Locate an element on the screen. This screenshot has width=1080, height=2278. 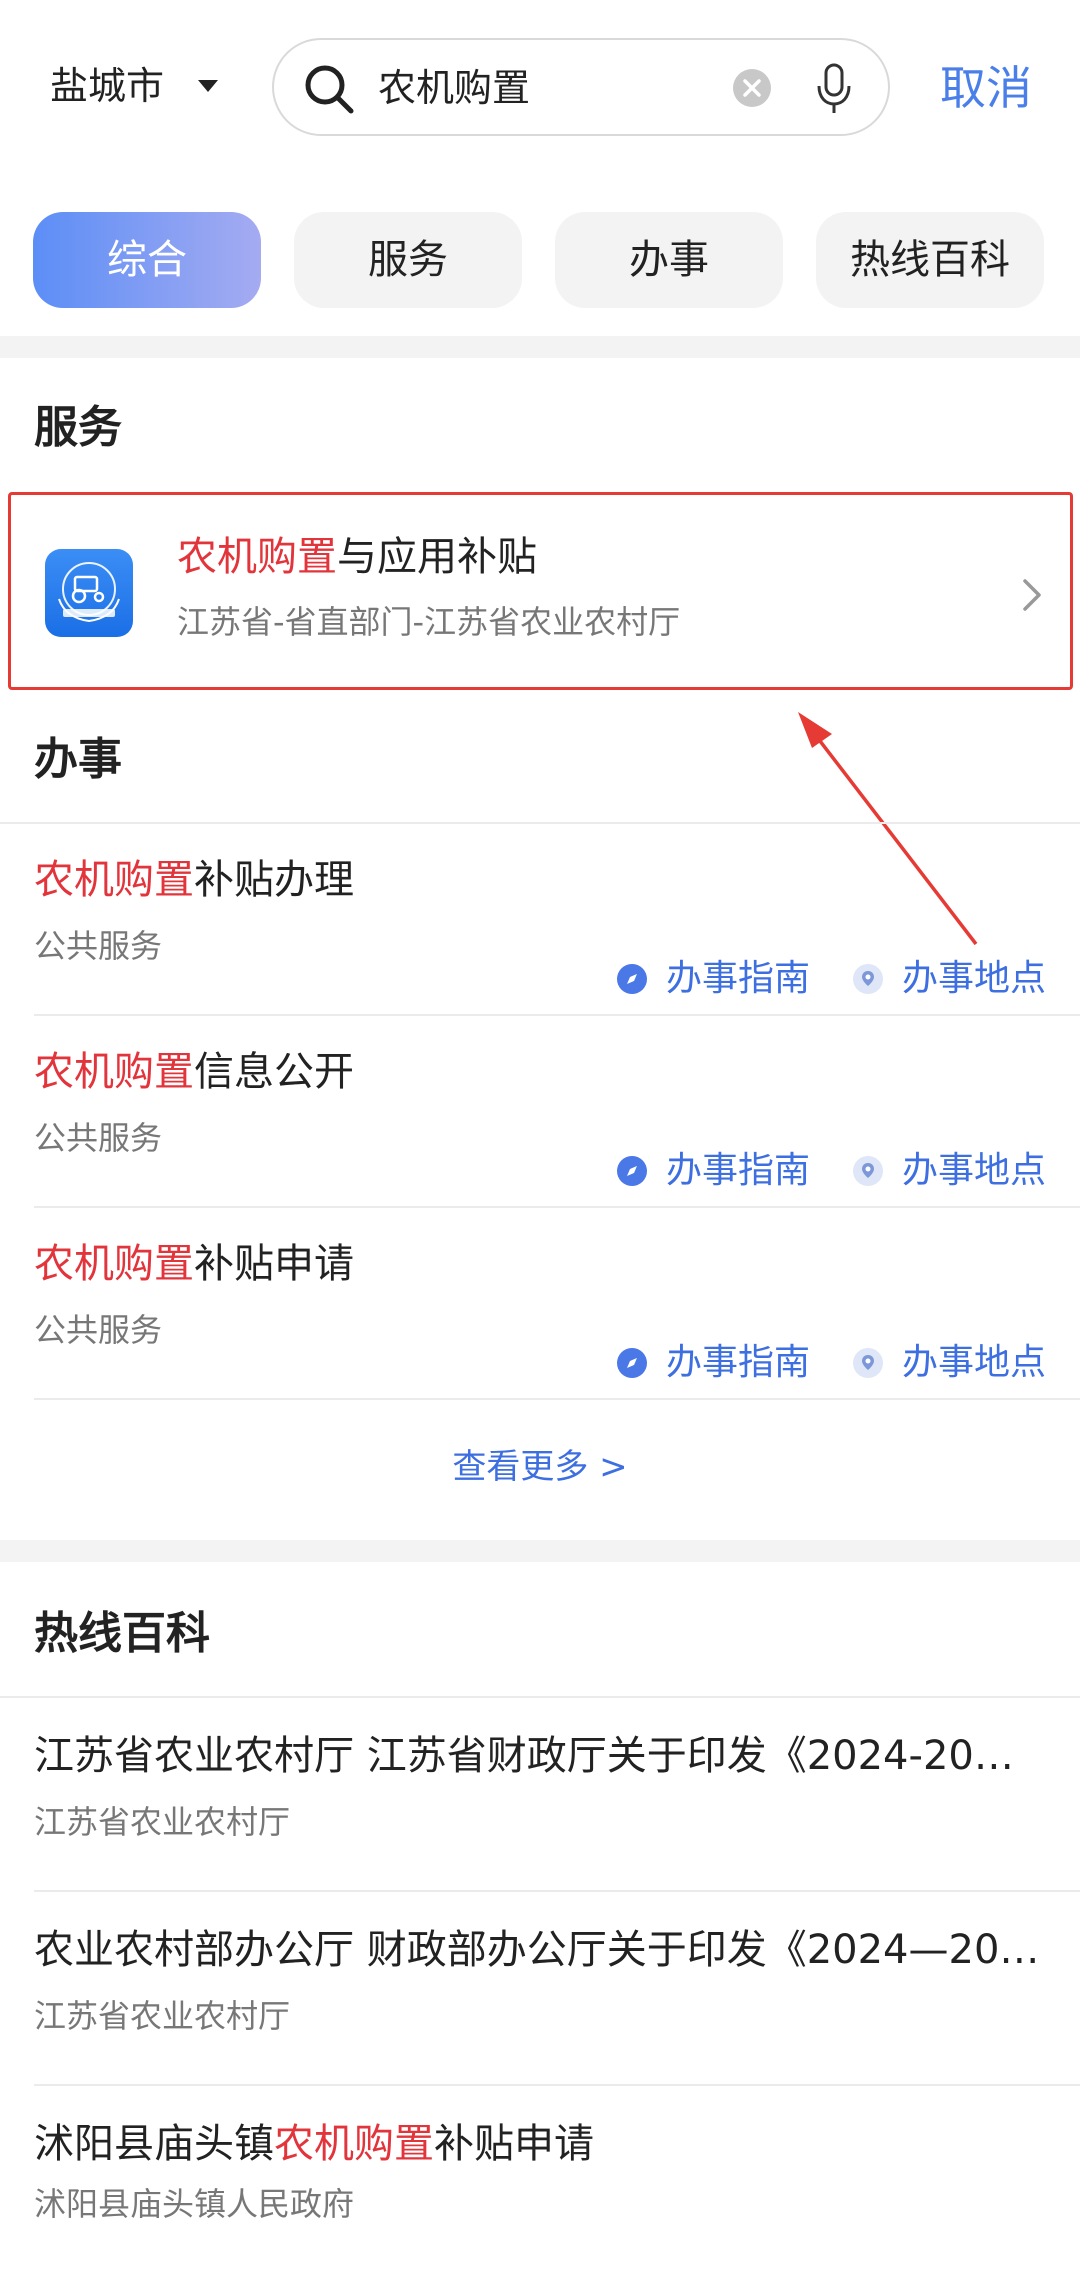
clear-icon is located at coordinates (752, 88).